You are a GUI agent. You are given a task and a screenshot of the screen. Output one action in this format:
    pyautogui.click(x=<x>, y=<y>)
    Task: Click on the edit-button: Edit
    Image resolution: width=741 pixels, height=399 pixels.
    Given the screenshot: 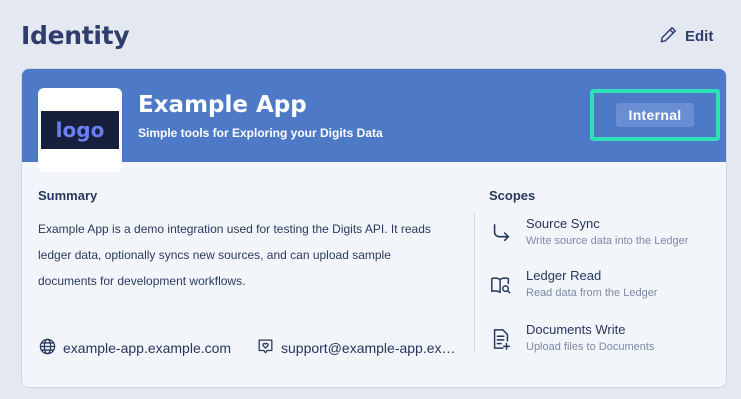 What is the action you would take?
    pyautogui.click(x=686, y=36)
    